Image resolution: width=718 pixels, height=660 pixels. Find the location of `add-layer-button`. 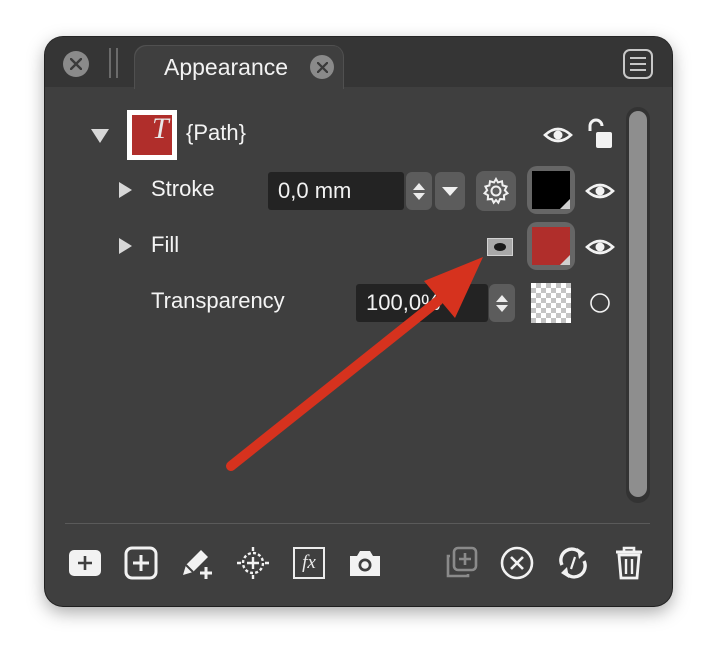

add-layer-button is located at coordinates (141, 563).